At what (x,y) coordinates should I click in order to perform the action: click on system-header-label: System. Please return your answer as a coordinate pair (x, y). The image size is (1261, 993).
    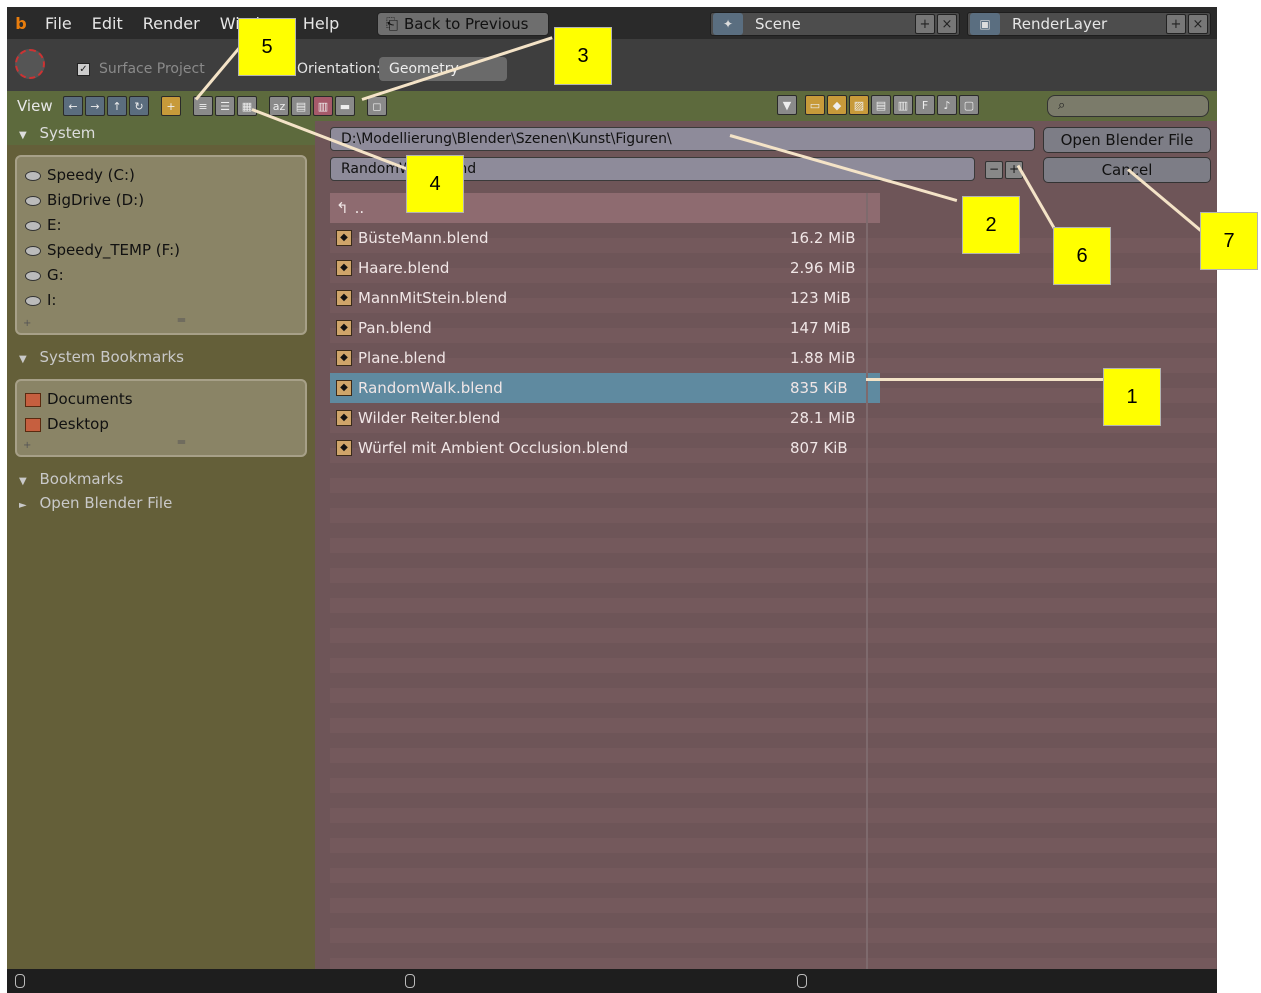
    Looking at the image, I should click on (67, 133).